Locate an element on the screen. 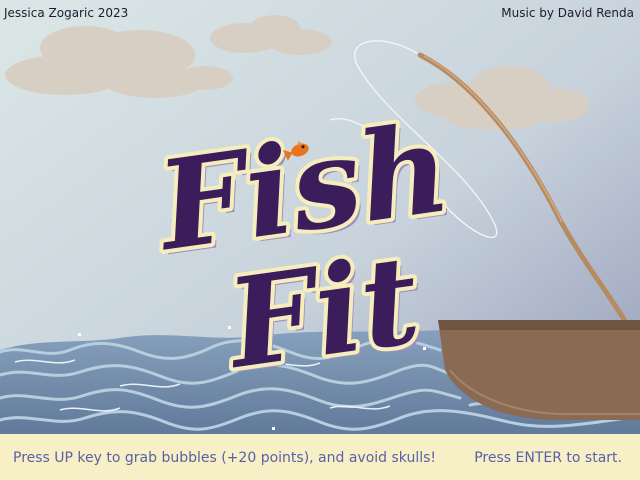 The width and height of the screenshot is (640, 480). title-line2: Fit is located at coordinates (322, 311).